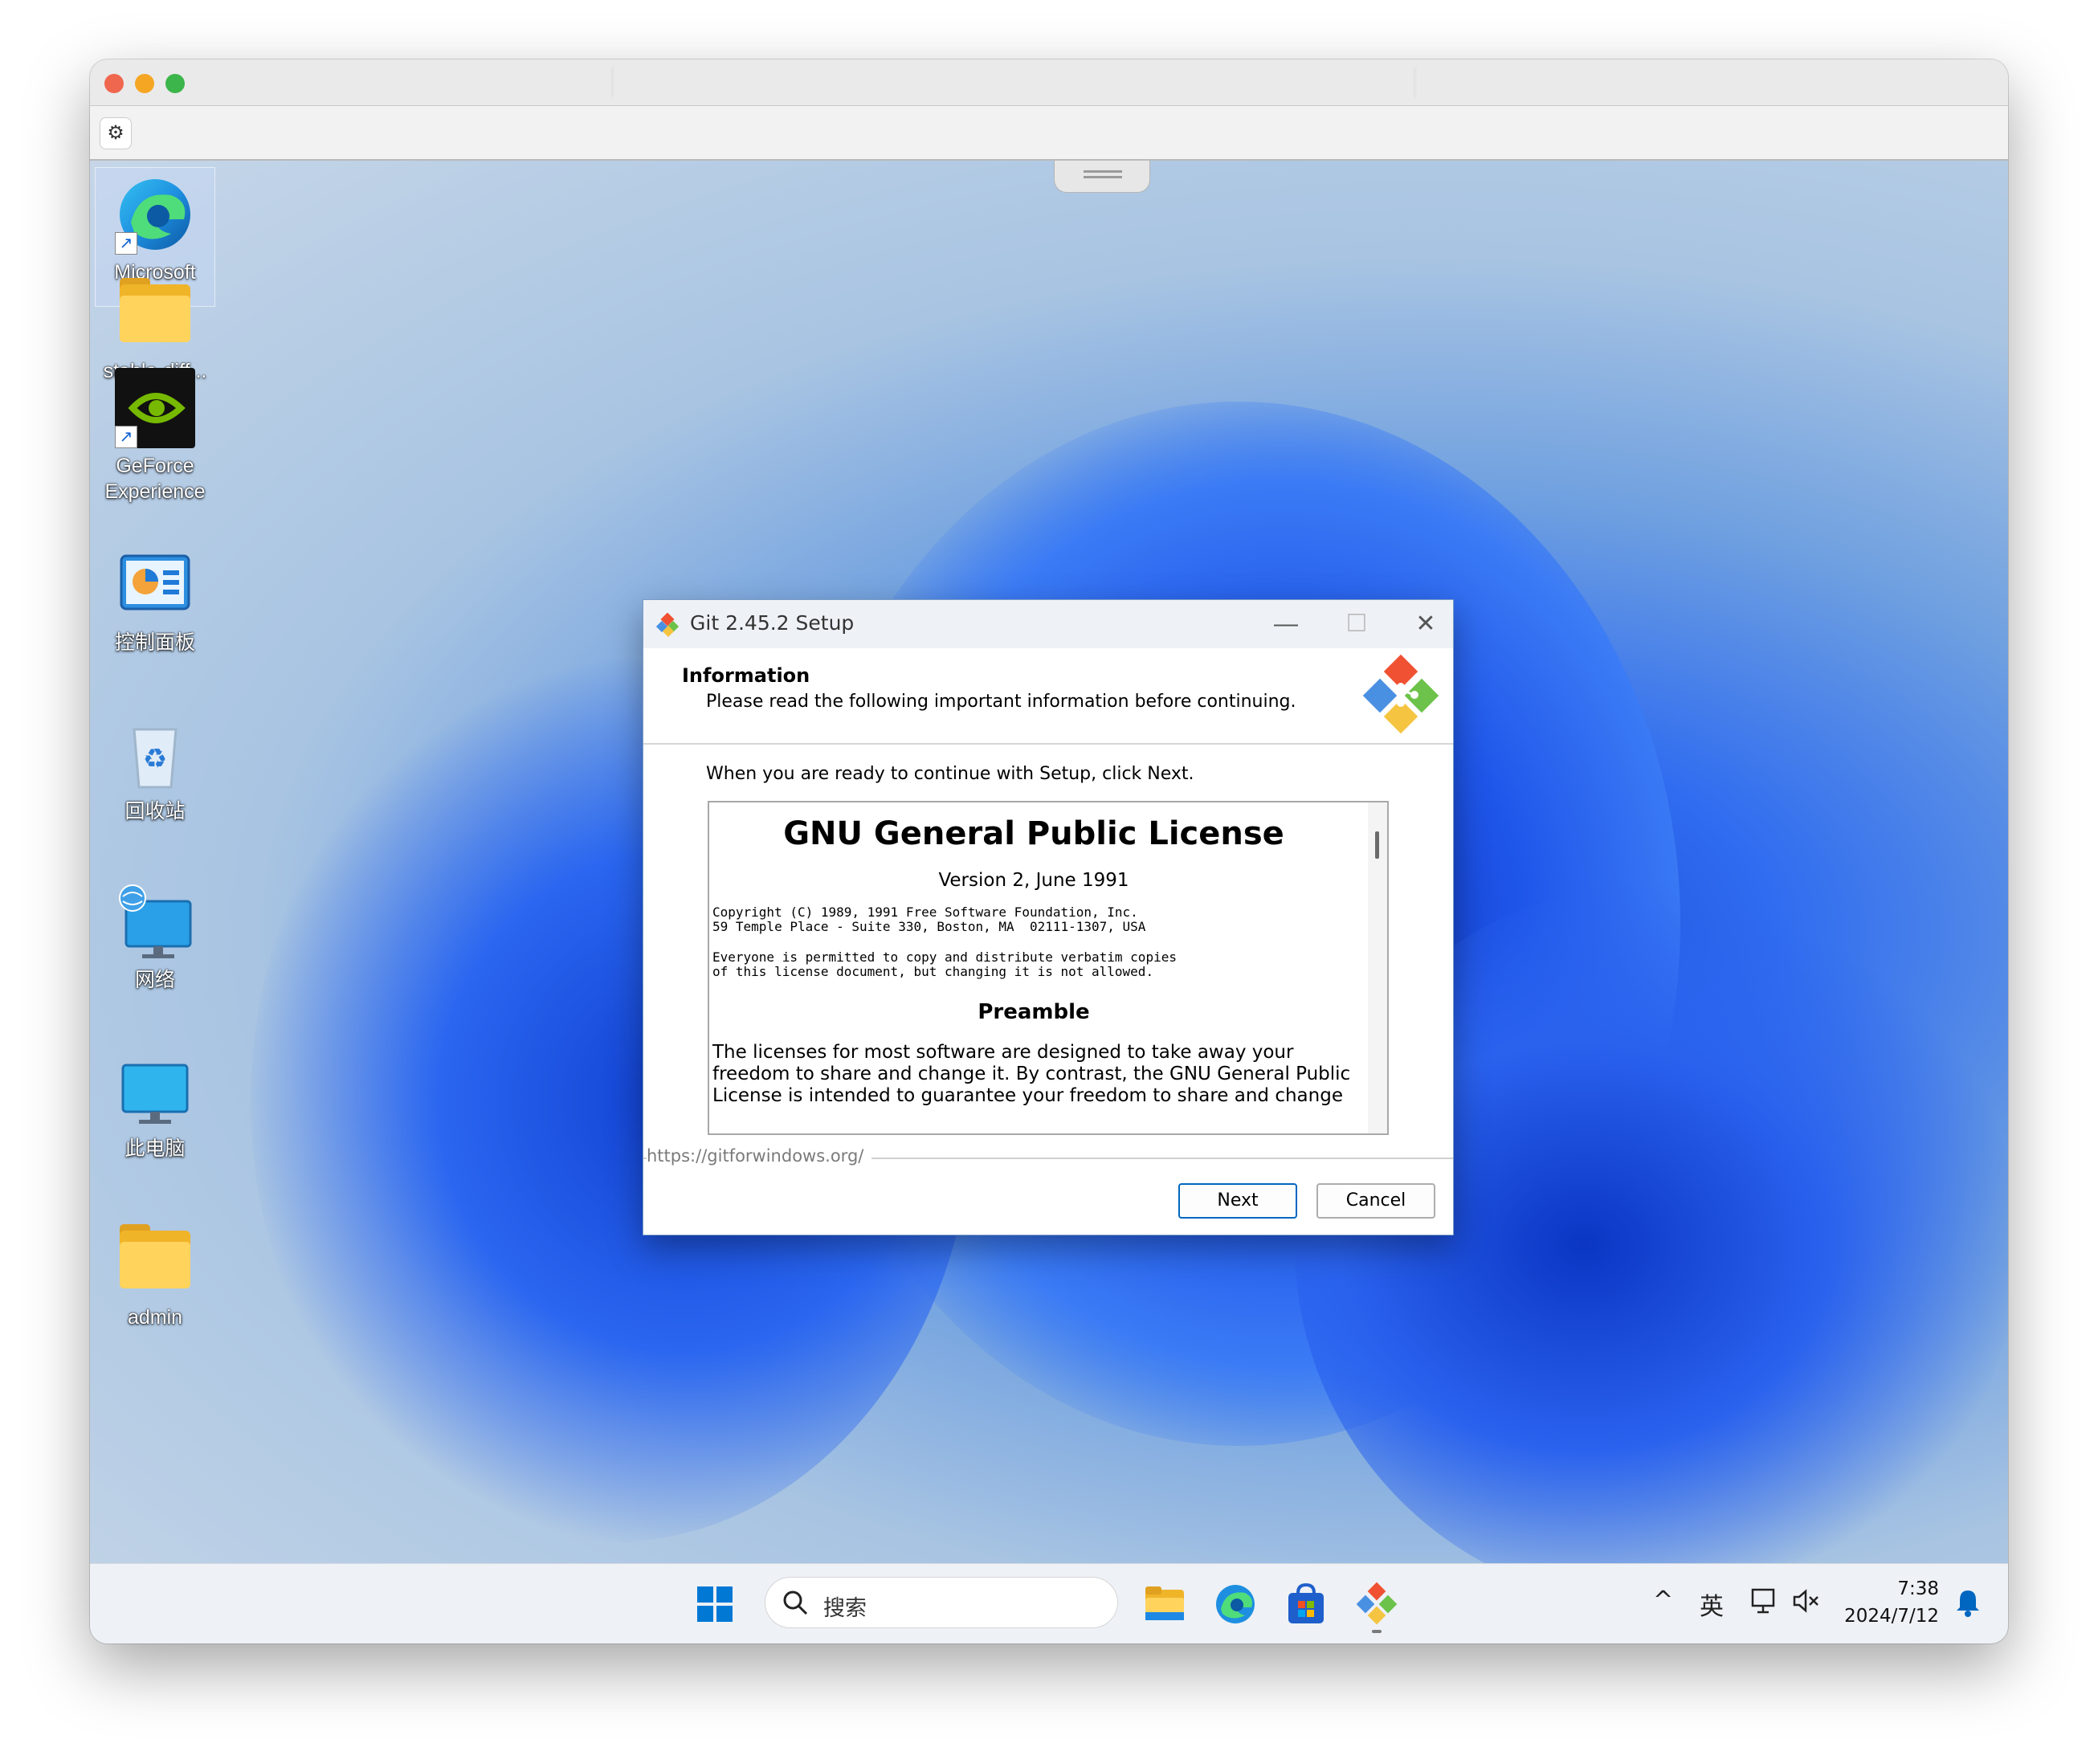 The width and height of the screenshot is (2098, 1764). What do you see at coordinates (1377, 845) in the screenshot?
I see `scrollbar-thumb` at bounding box center [1377, 845].